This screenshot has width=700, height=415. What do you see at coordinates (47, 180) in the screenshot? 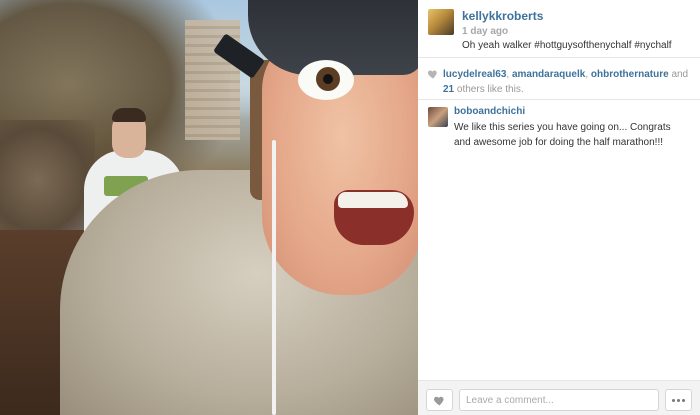
I see `photo-rocks` at bounding box center [47, 180].